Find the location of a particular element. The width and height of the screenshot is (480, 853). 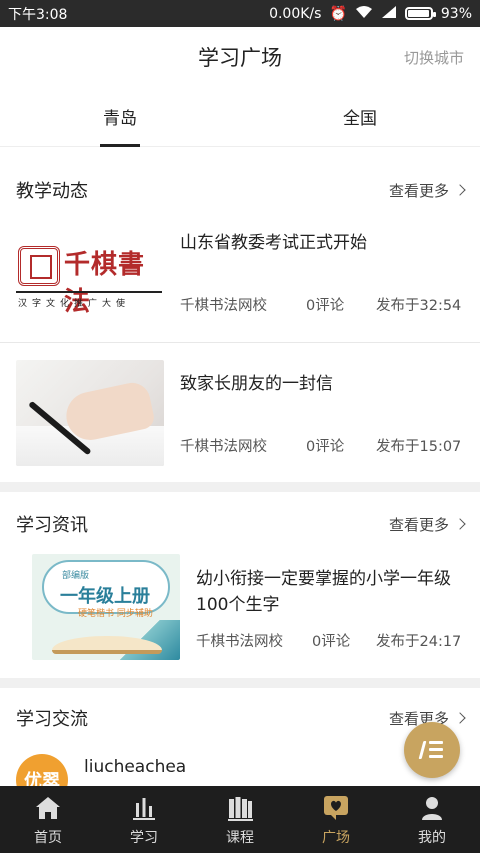

nav-label: 我的 is located at coordinates (432, 838).